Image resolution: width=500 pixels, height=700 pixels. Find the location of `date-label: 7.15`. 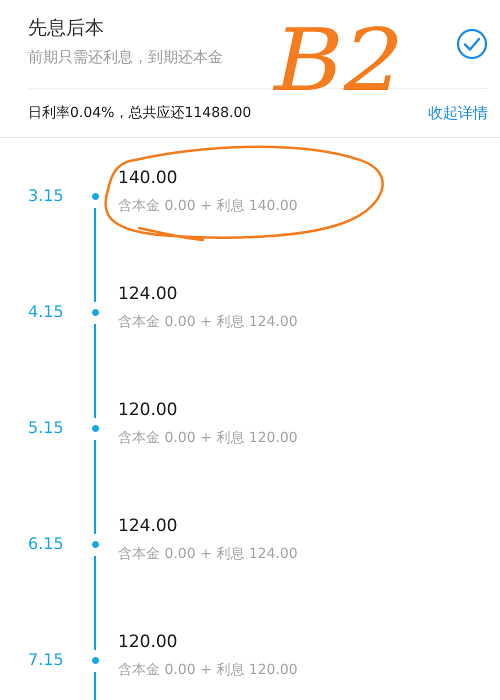

date-label: 7.15 is located at coordinates (46, 660).